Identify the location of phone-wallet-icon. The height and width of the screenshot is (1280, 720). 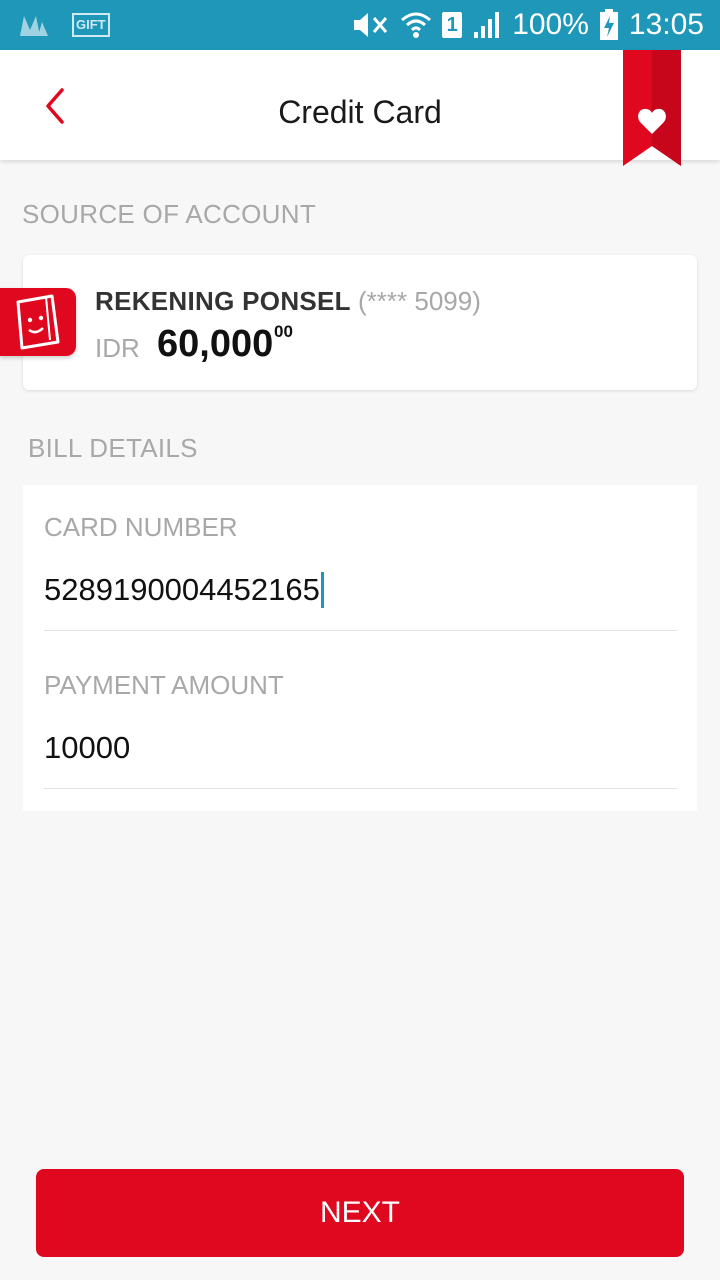
(38, 322).